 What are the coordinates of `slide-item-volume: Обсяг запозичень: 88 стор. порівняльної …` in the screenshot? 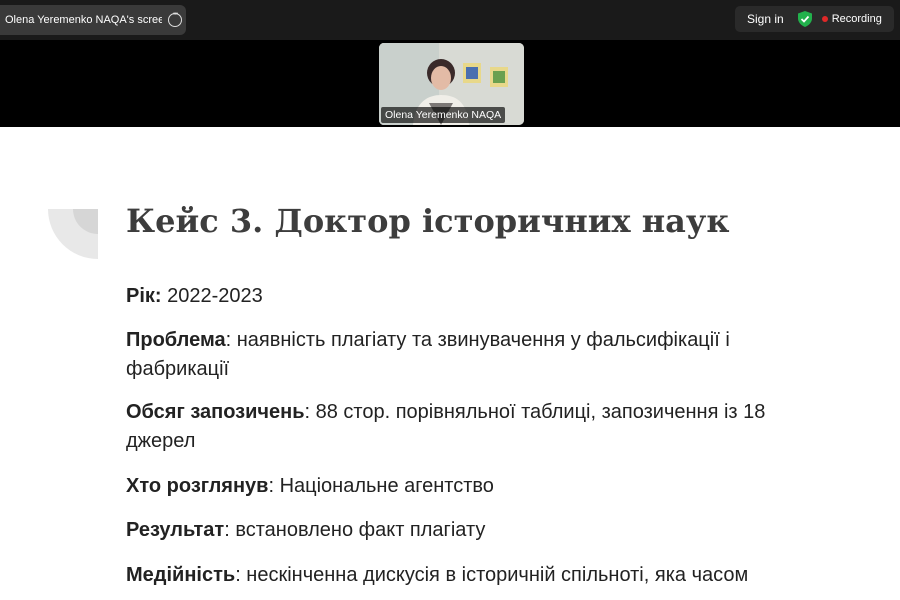 It's located at (466, 427).